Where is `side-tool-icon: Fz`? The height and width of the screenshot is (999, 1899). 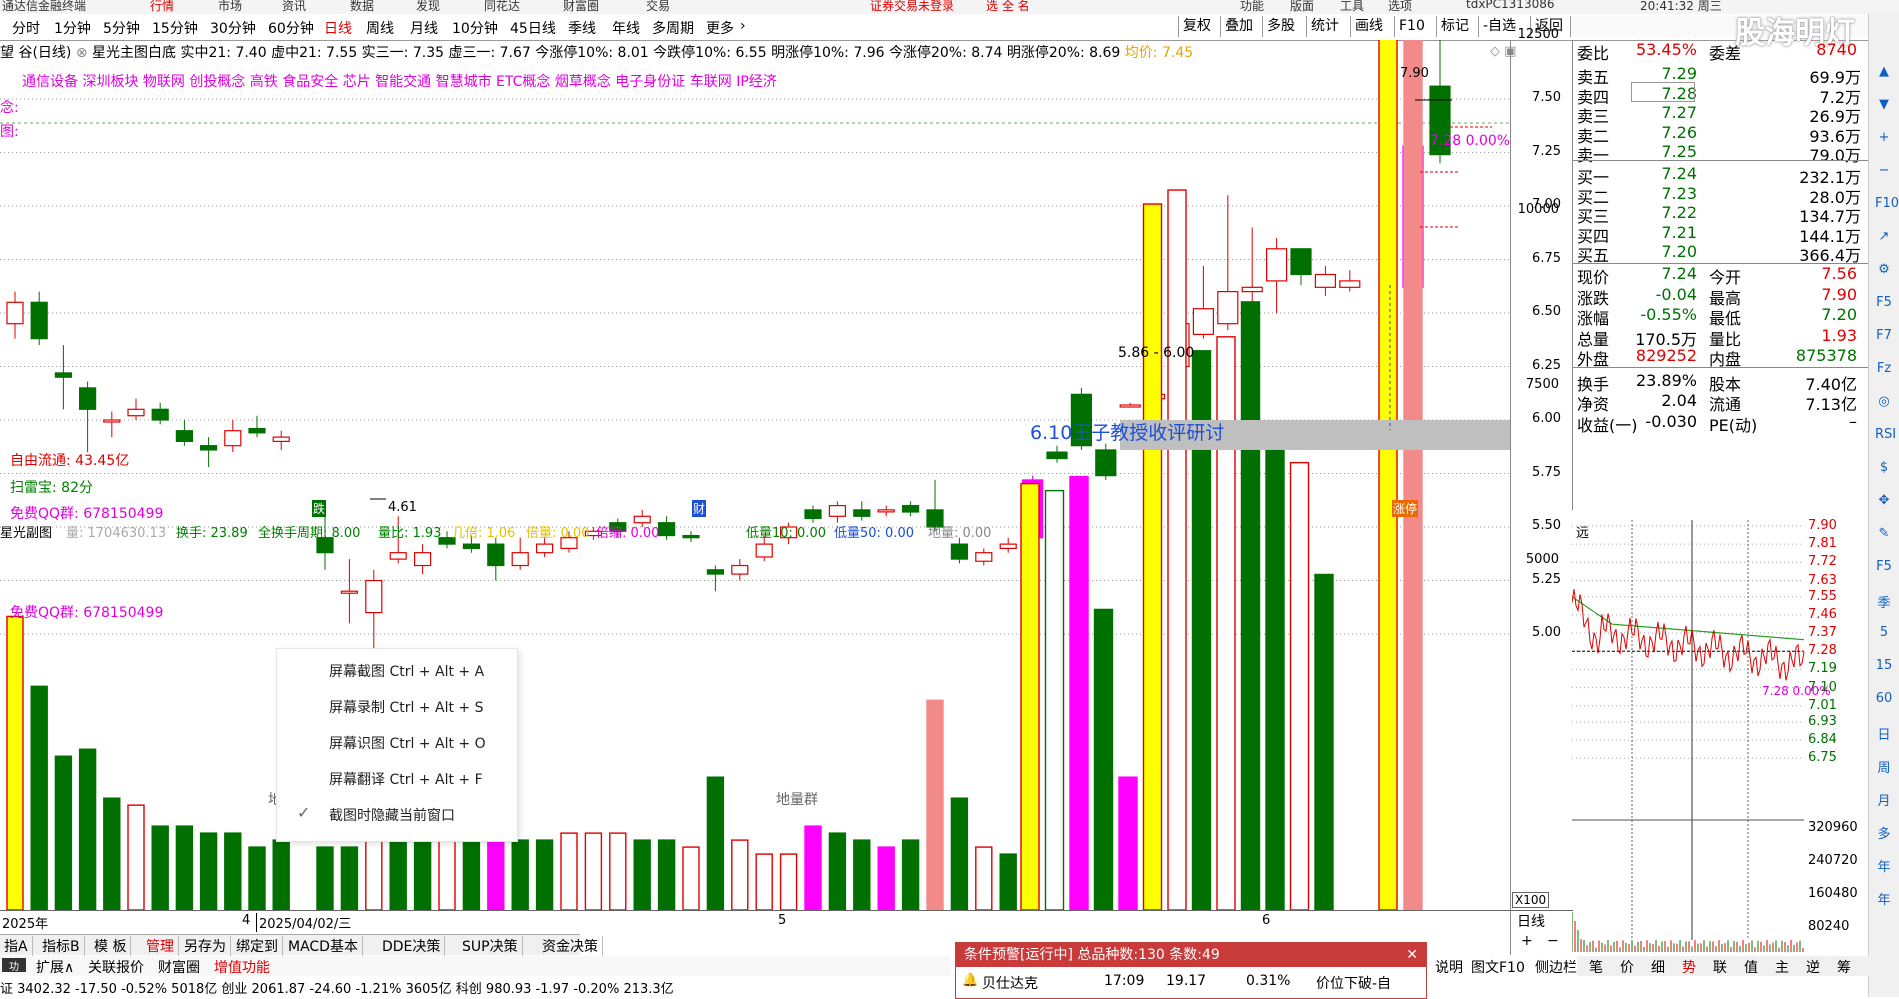 side-tool-icon: Fz is located at coordinates (1884, 370).